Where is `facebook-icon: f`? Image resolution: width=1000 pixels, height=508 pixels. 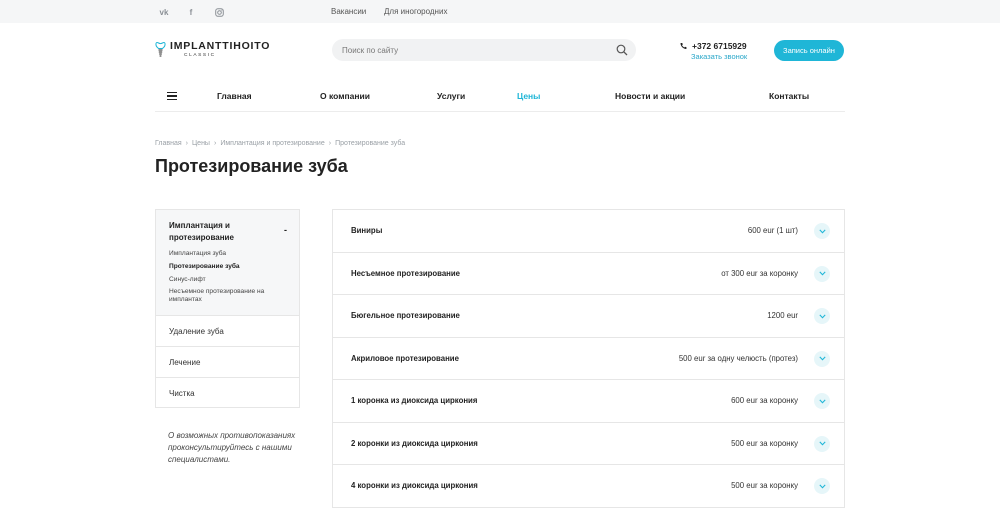 facebook-icon: f is located at coordinates (191, 12).